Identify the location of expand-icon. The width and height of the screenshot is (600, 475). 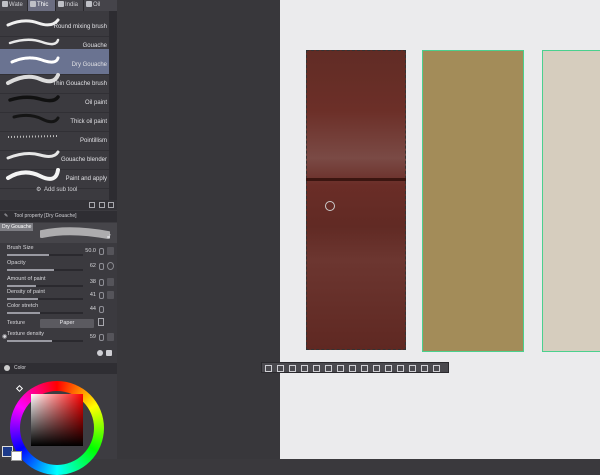
(304, 368).